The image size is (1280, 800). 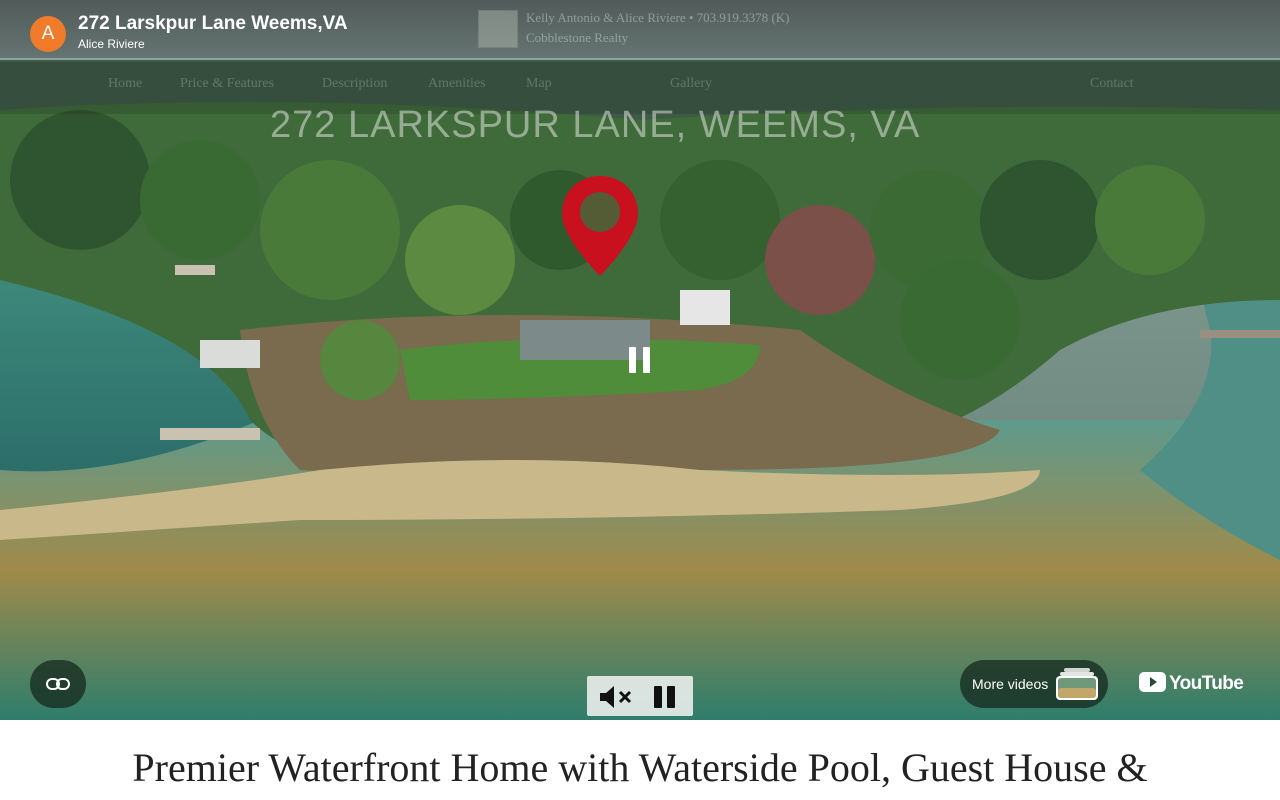 What do you see at coordinates (691, 83) in the screenshot?
I see `embedded-nav-item: Gallery` at bounding box center [691, 83].